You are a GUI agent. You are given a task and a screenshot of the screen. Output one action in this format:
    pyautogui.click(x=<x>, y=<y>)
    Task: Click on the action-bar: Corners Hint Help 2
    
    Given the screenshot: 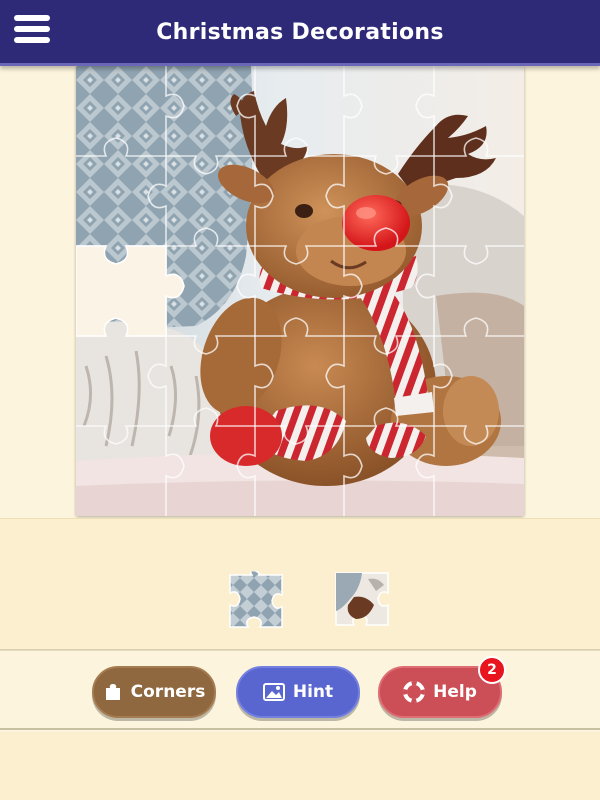 What is the action you would take?
    pyautogui.click(x=300, y=690)
    